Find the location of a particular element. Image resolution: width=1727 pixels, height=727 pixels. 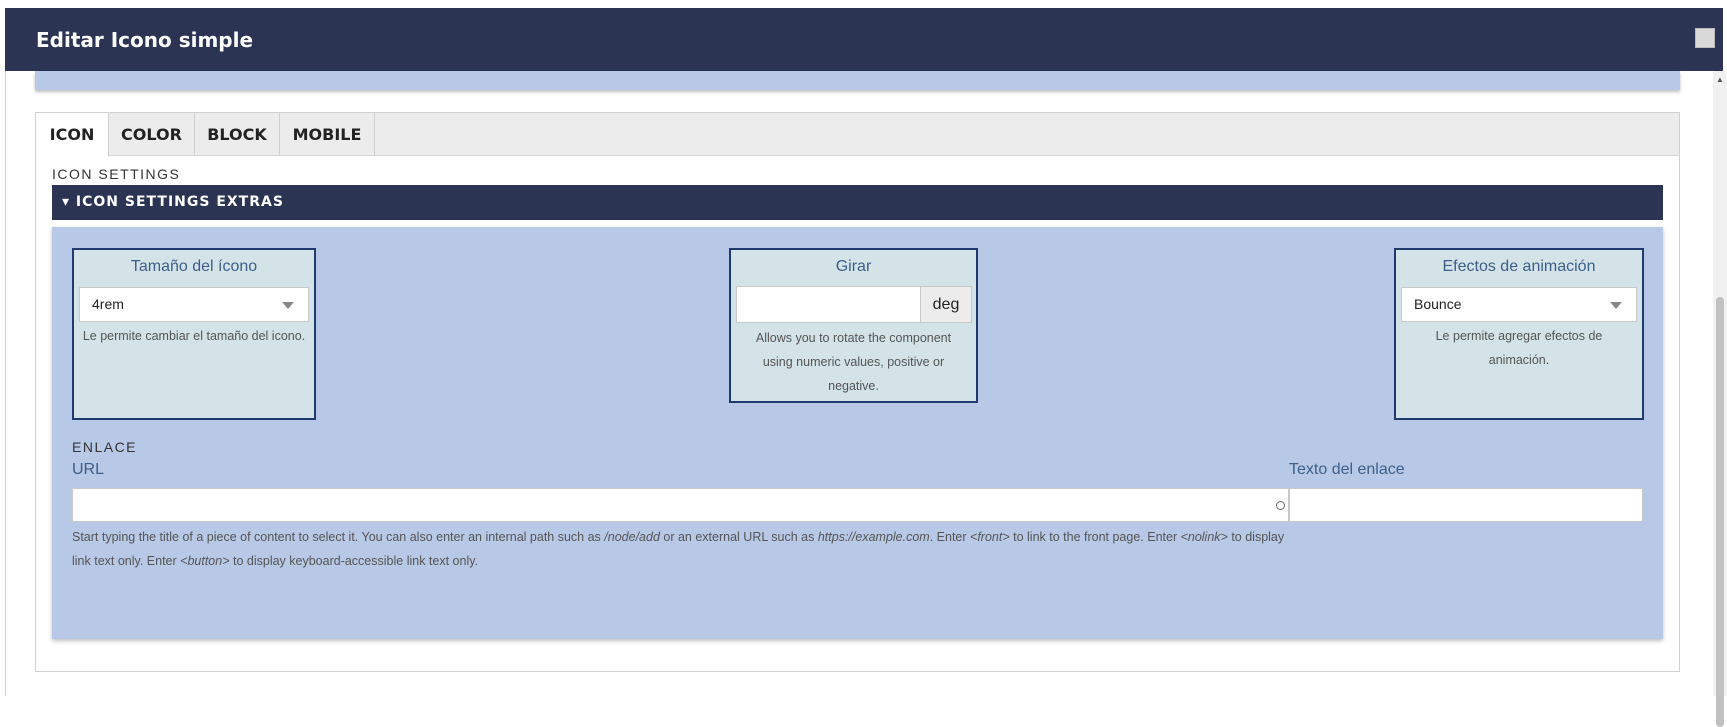

url-help-example: https://example.com is located at coordinates (873, 537).